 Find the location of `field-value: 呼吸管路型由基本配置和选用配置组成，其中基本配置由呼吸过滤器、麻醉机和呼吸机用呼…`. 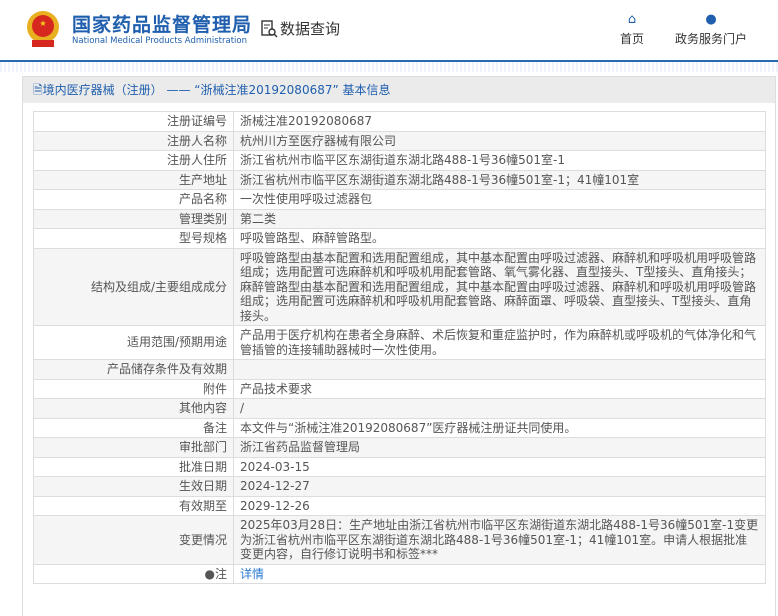

field-value: 呼吸管路型由基本配置和选用配置组成，其中基本配置由呼吸过滤器、麻醉机和呼吸机用呼… is located at coordinates (499, 286).